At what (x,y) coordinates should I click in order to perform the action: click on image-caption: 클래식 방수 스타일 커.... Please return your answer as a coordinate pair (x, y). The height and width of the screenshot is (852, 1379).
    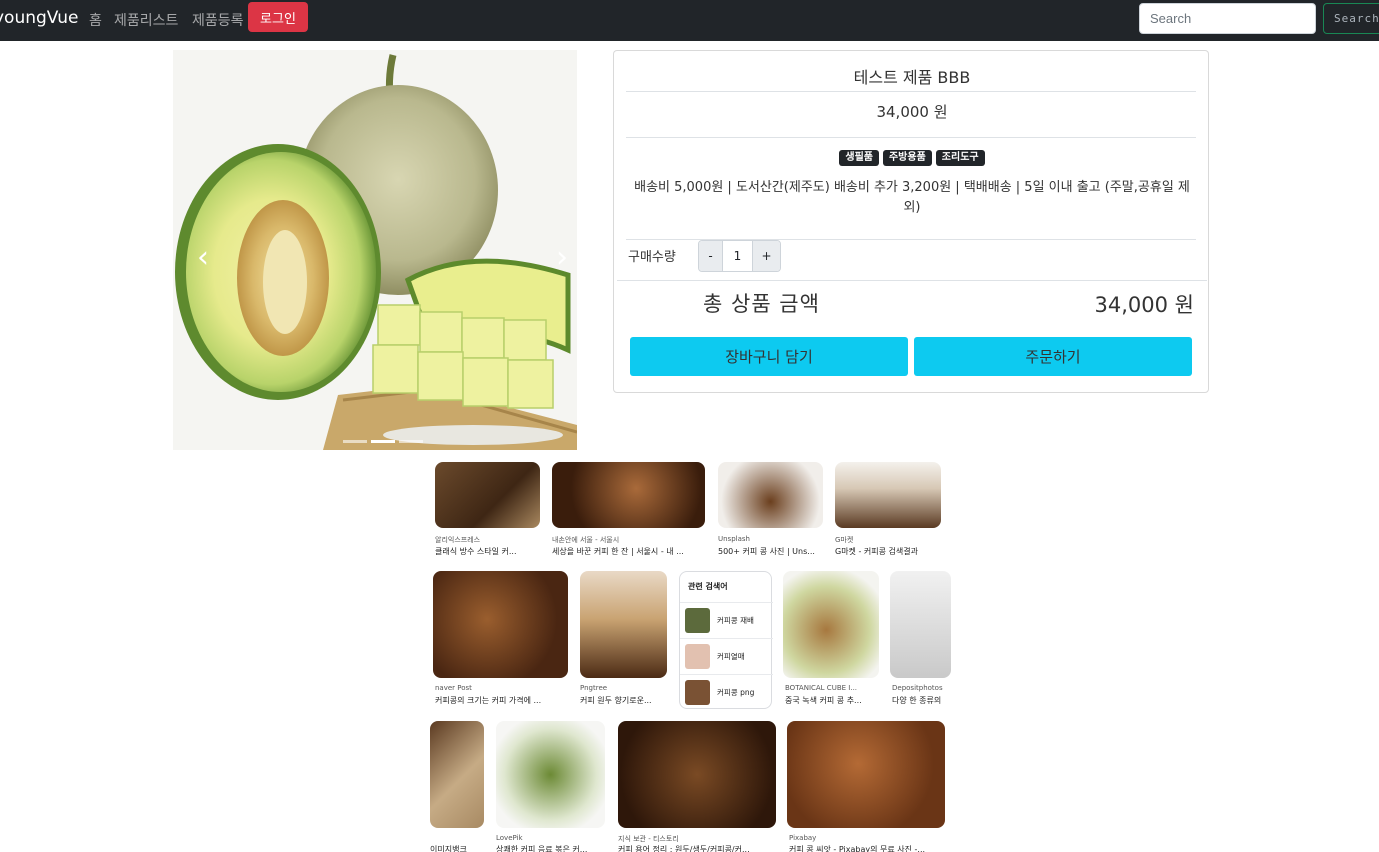
    Looking at the image, I should click on (490, 551).